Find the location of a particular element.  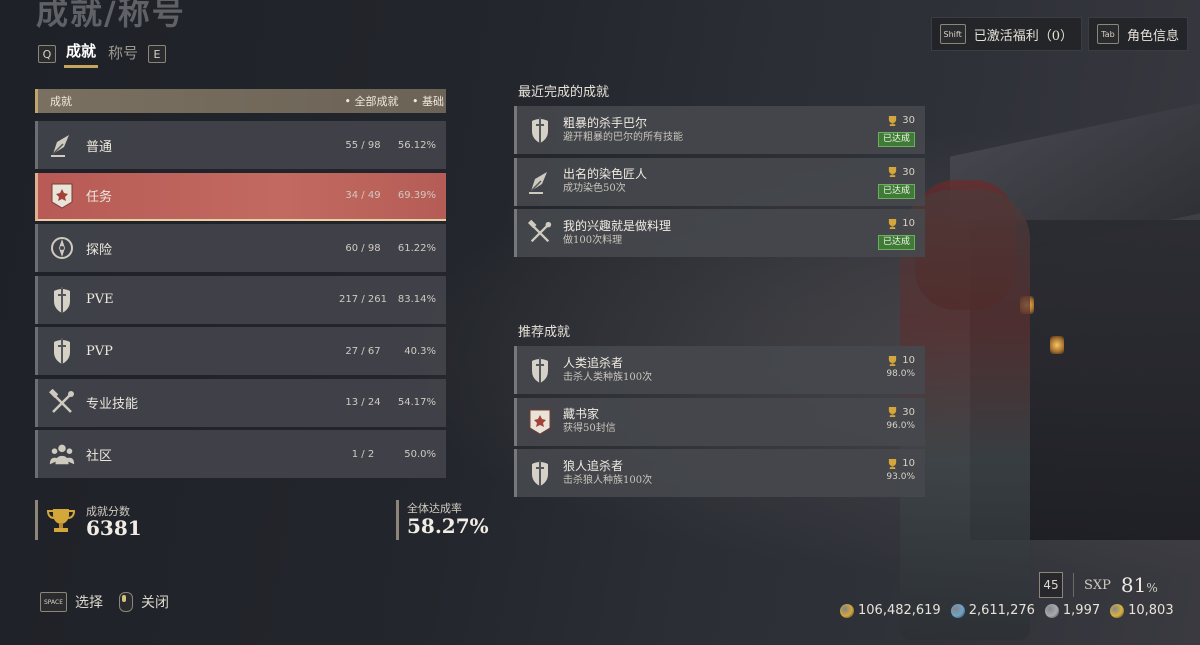

achievement-row: 藏书家获得50封信 30 96.0% is located at coordinates (719, 421).